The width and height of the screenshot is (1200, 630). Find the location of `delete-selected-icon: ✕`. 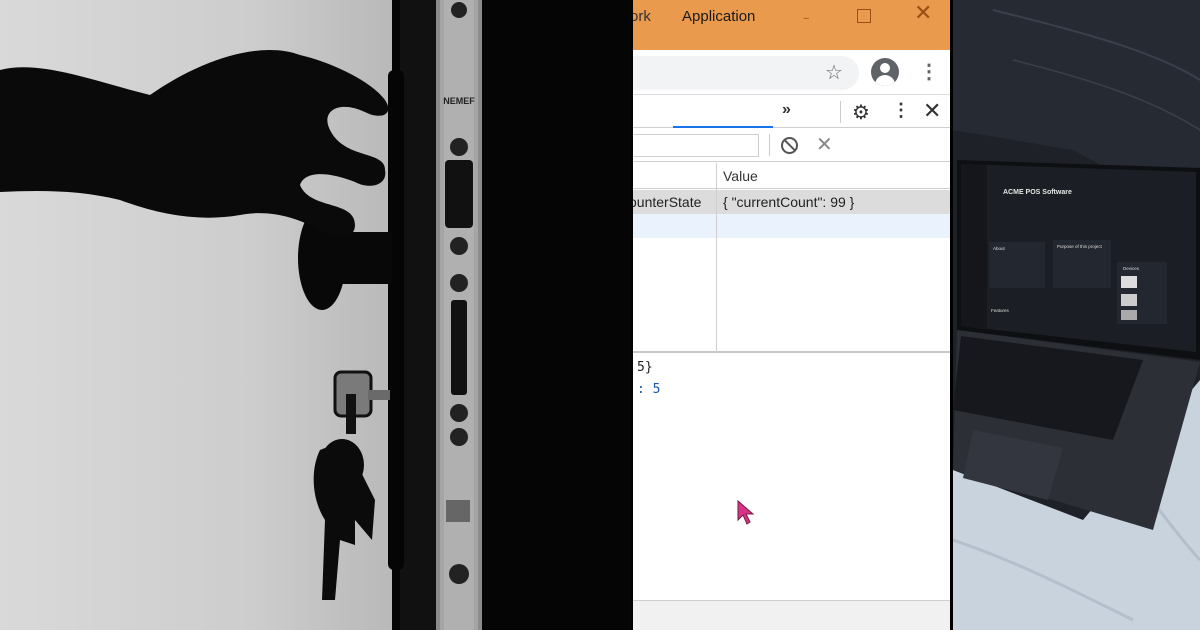

delete-selected-icon: ✕ is located at coordinates (824, 144).